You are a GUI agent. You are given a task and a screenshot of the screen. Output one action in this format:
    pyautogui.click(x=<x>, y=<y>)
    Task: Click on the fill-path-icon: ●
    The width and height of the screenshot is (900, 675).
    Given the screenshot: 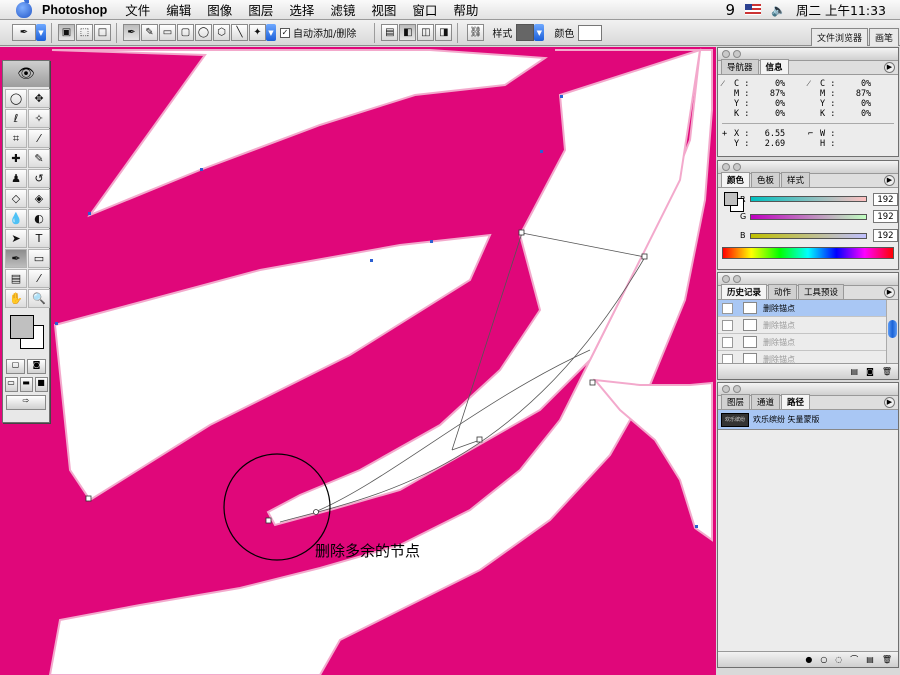 What is the action you would take?
    pyautogui.click(x=808, y=659)
    